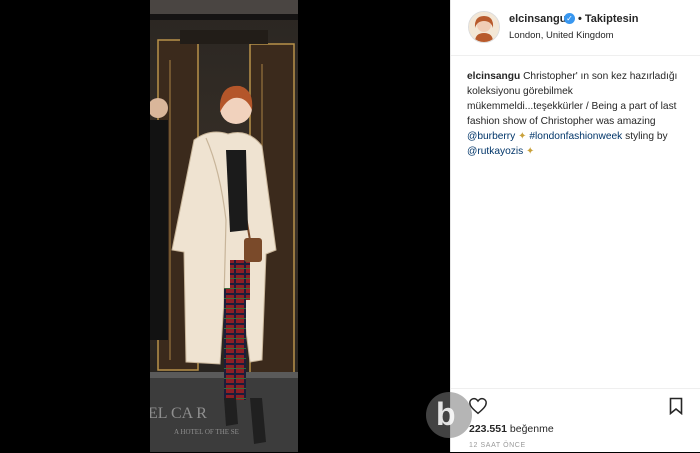  What do you see at coordinates (531, 429) in the screenshot?
I see `likes-label: beğenme` at bounding box center [531, 429].